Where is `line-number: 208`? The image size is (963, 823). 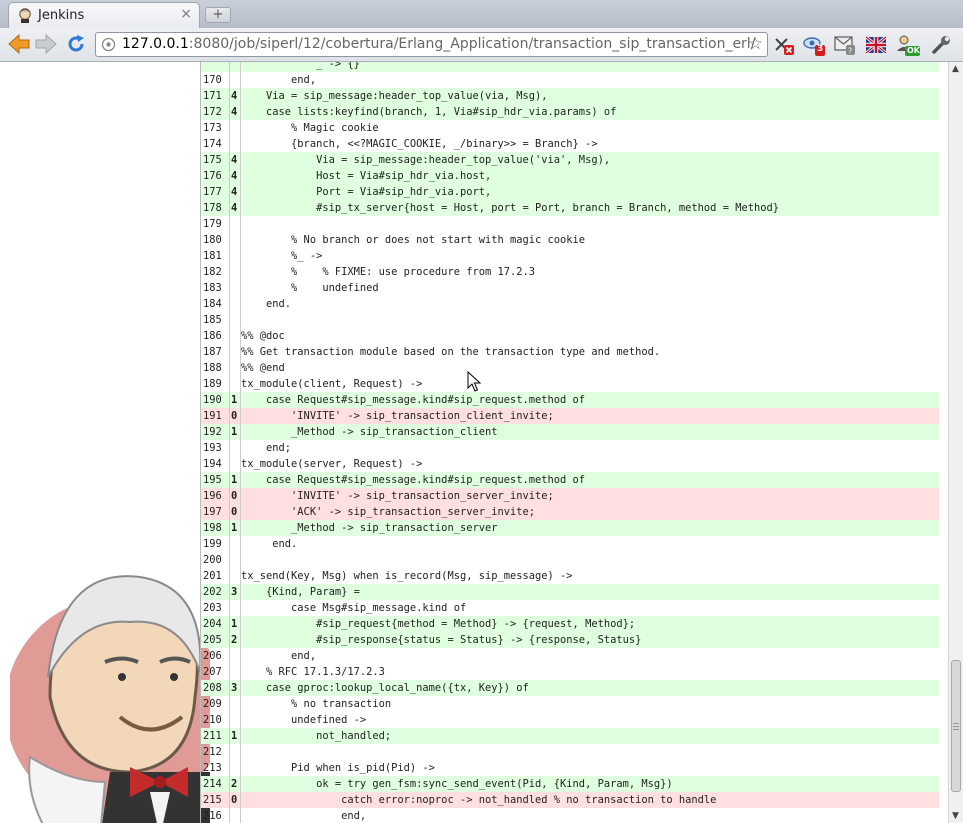 line-number: 208 is located at coordinates (215, 688).